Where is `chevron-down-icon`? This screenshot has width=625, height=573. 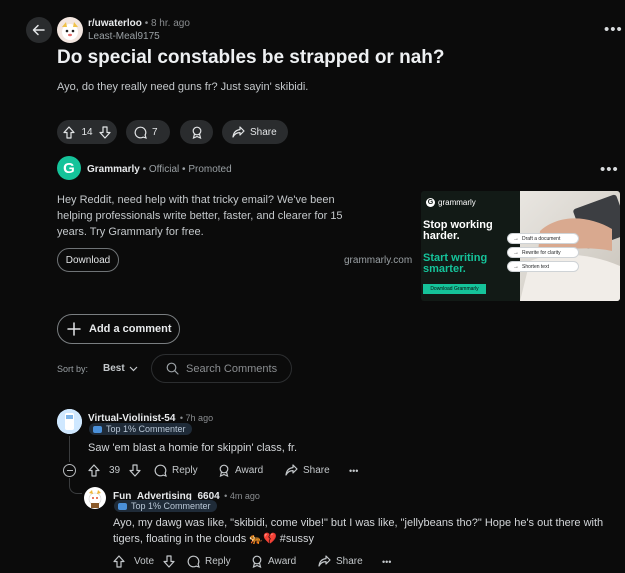 chevron-down-icon is located at coordinates (133, 368).